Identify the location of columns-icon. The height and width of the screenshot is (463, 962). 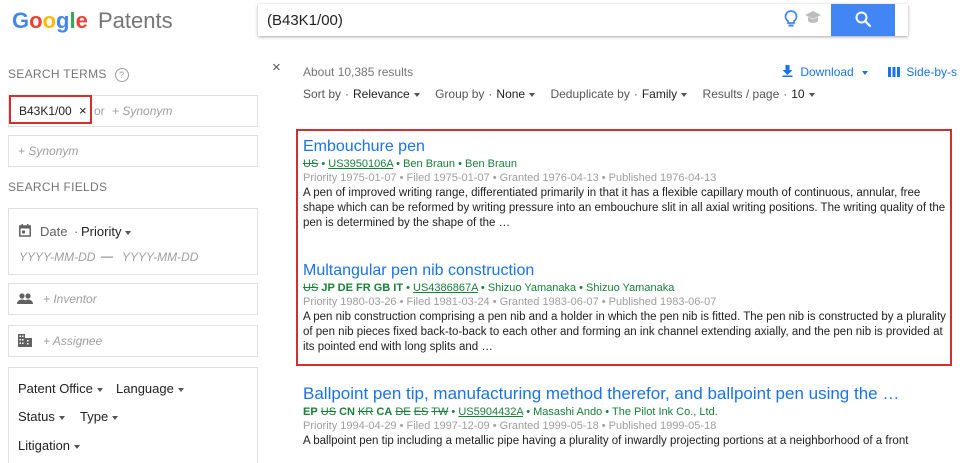
(895, 72).